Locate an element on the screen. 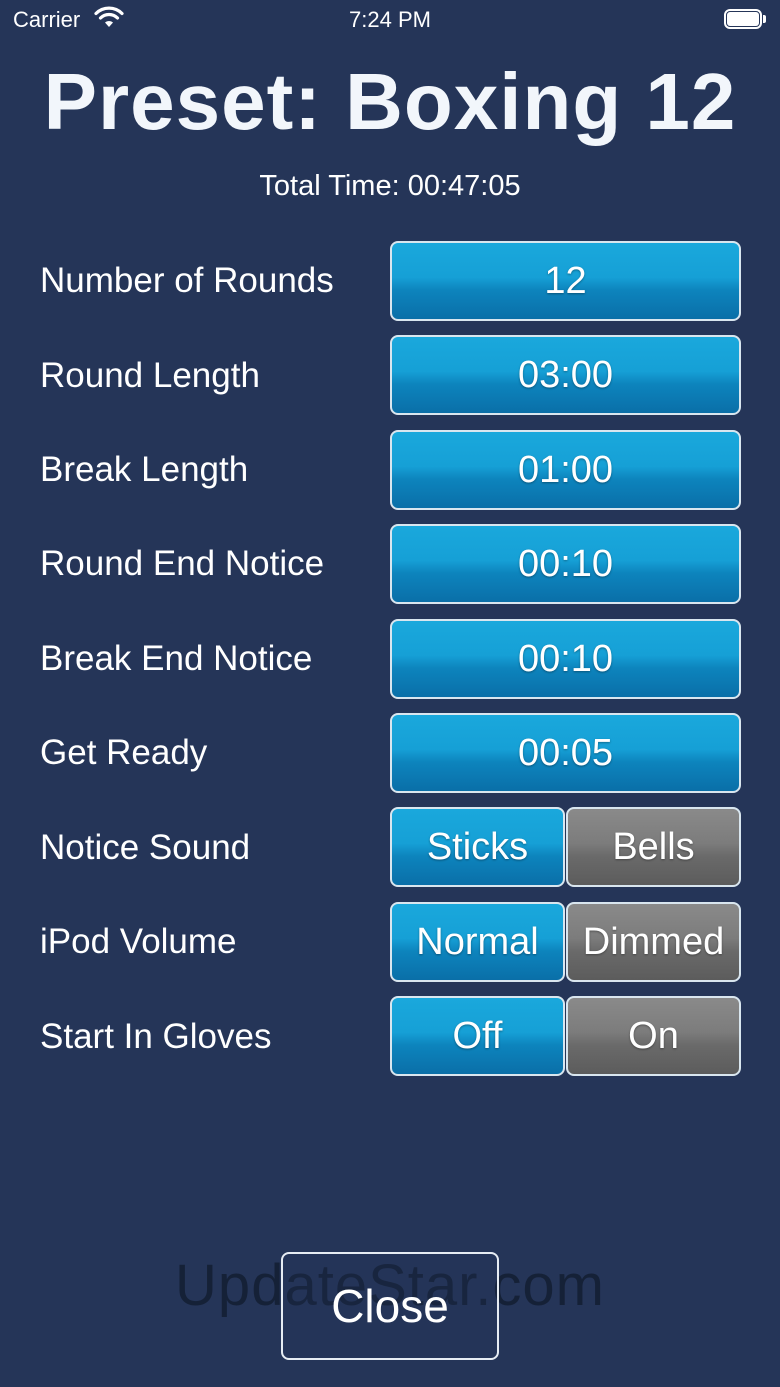 The width and height of the screenshot is (780, 1387). start-in-gloves-label: Start In Gloves is located at coordinates (156, 1036).